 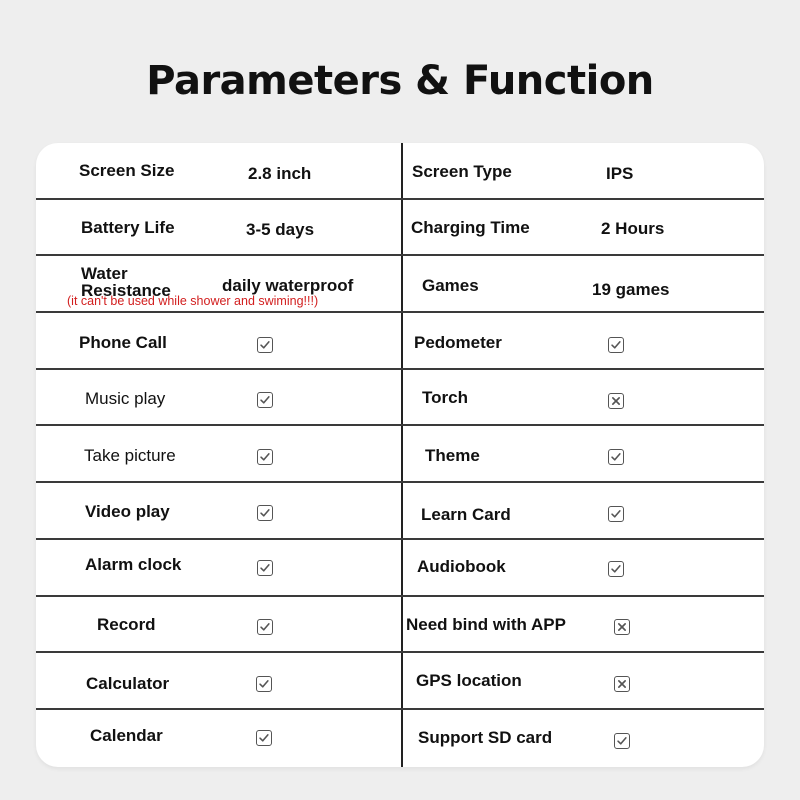 I want to click on feature-row: Phone Call Pedometer, so click(x=400, y=341).